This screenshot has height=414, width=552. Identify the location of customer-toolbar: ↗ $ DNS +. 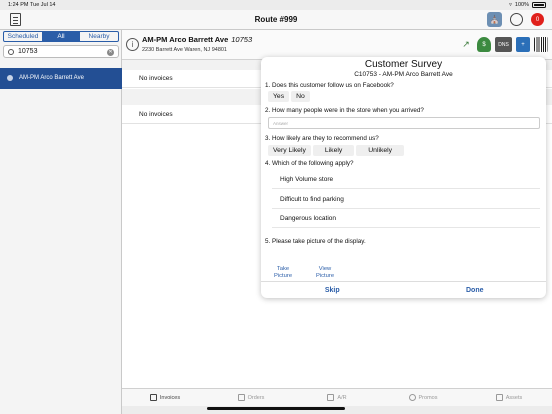
(503, 44).